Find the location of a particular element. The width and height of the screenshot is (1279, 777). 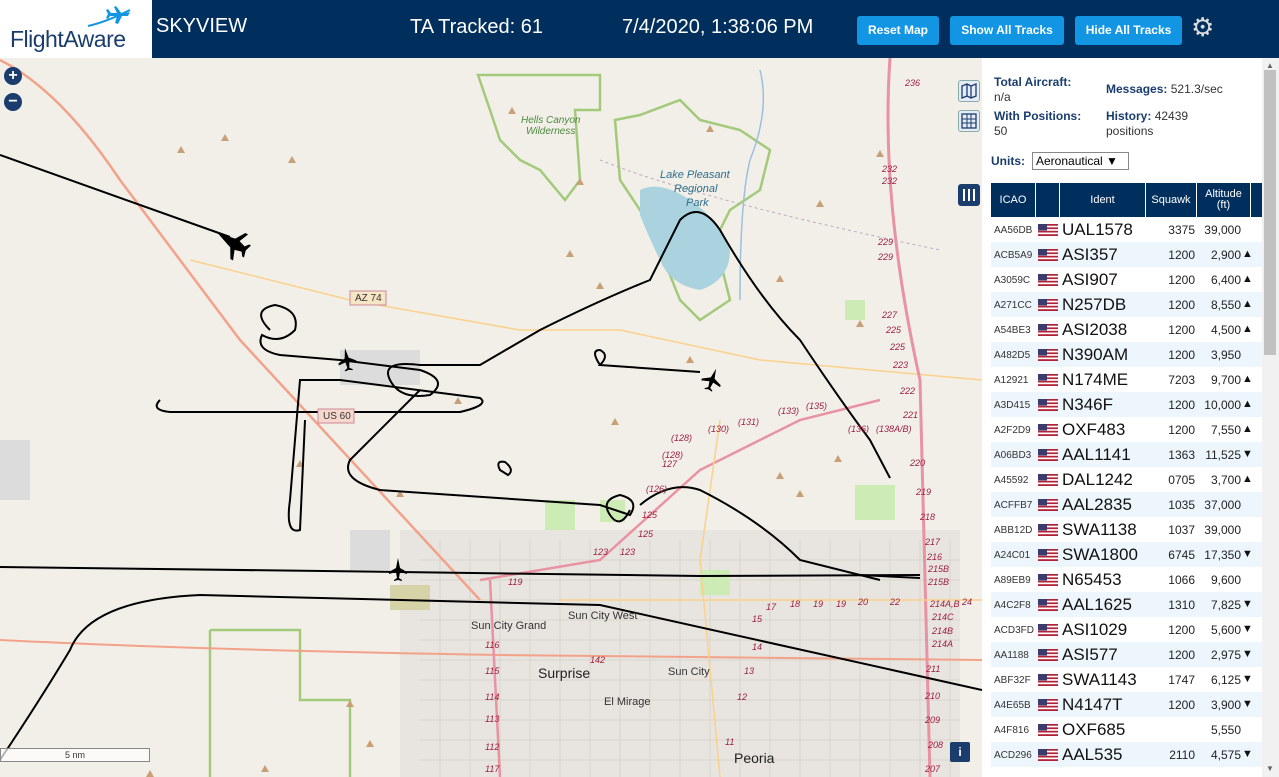

table-row: A4E65B N4147T 1200 3,900 ▼ is located at coordinates (1126, 704).